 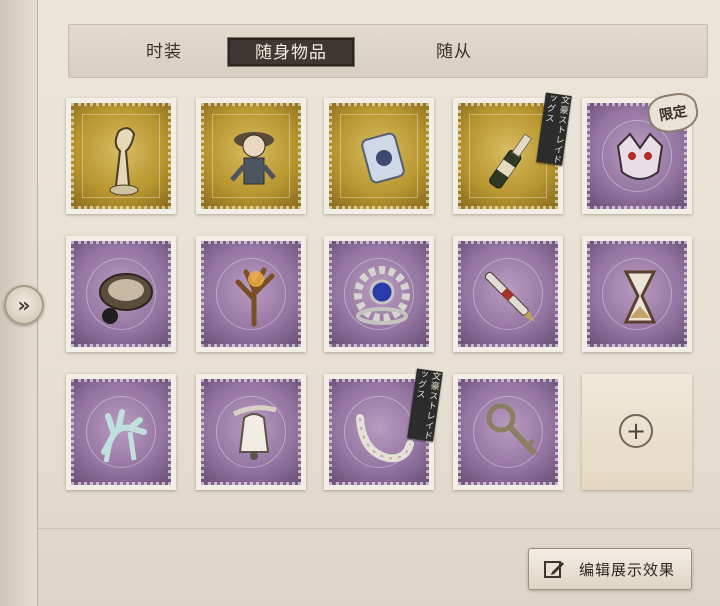 I want to click on plus-icon: +, so click(x=636, y=431).